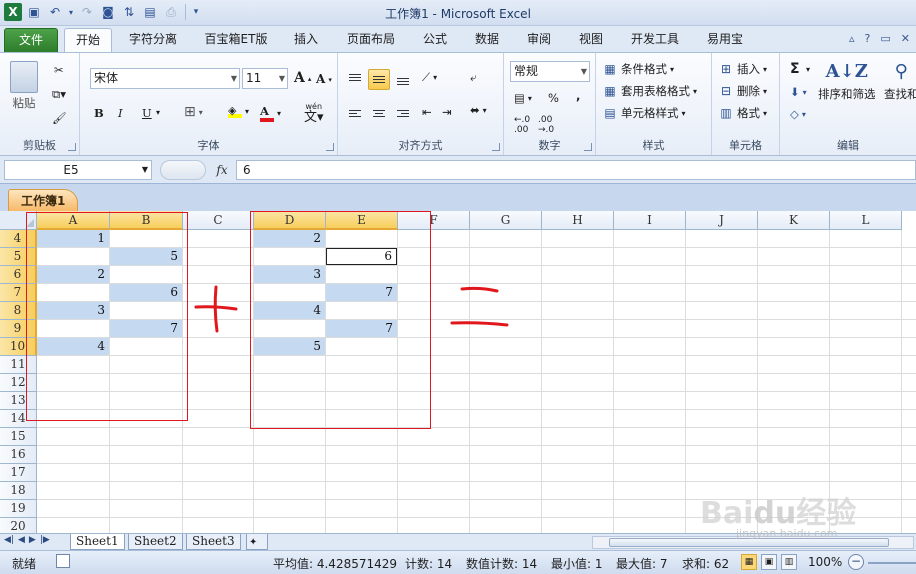  Describe the element at coordinates (238, 111) in the screenshot. I see `fill-color-button: ◈ ▾` at that location.